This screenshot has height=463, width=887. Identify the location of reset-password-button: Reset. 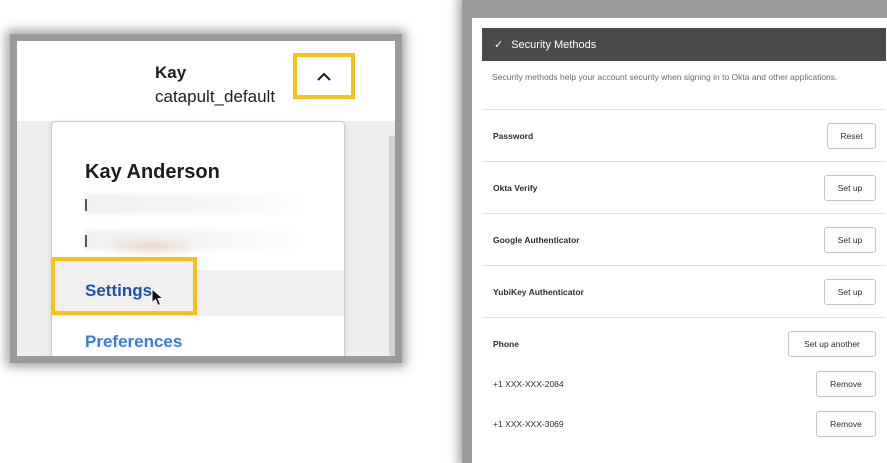
(851, 135).